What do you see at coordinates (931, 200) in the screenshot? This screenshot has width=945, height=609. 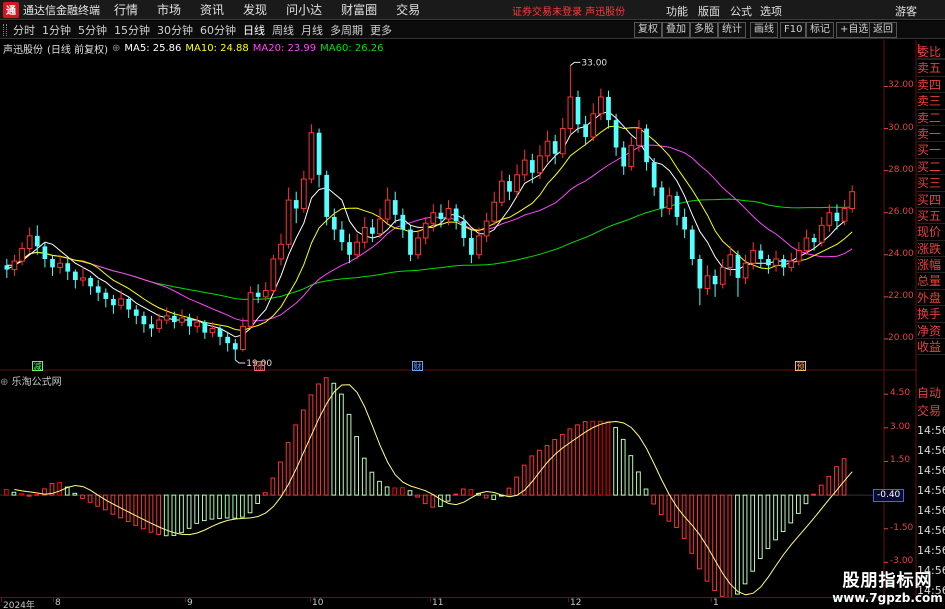 I see `quote-field: 买四` at bounding box center [931, 200].